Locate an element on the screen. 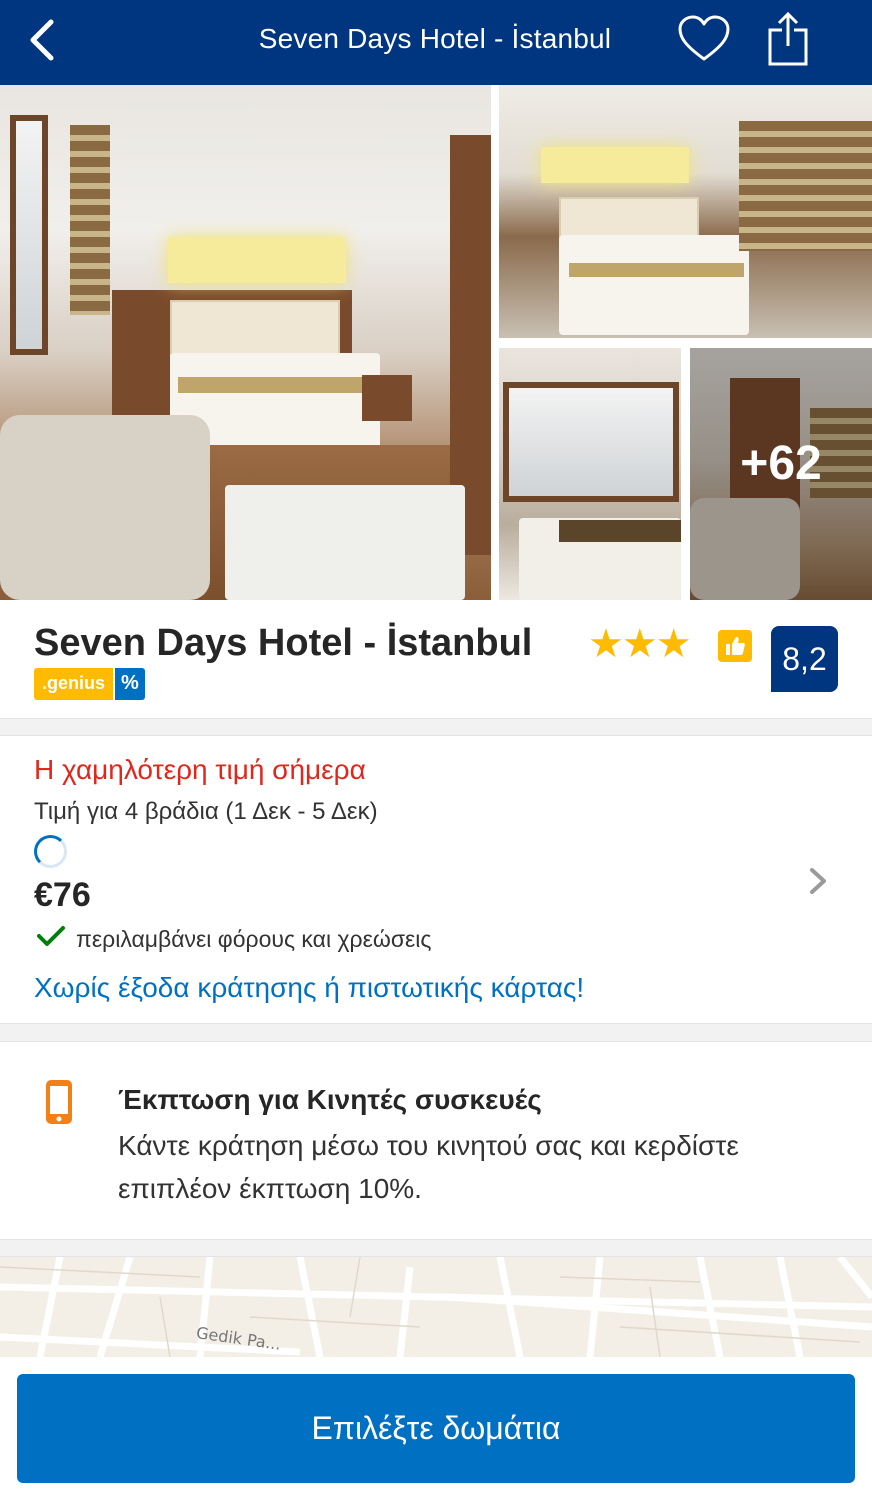 This screenshot has width=872, height=1500. share-button is located at coordinates (788, 39).